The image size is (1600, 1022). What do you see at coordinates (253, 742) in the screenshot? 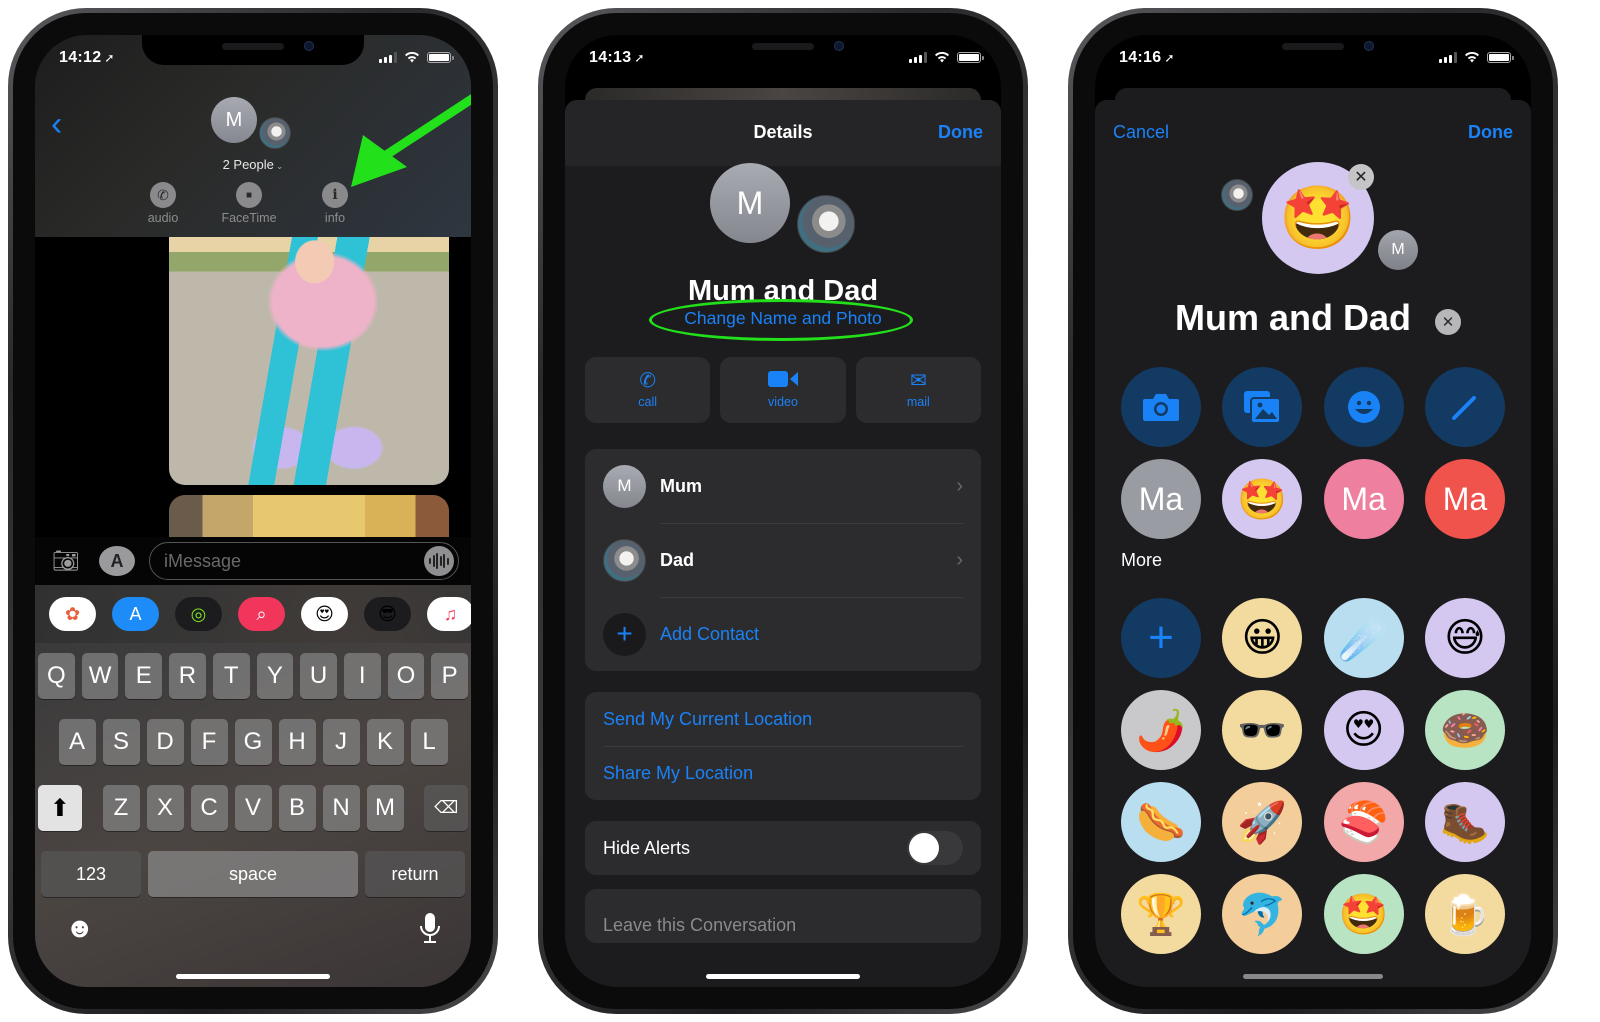
I see `key-g: G` at bounding box center [253, 742].